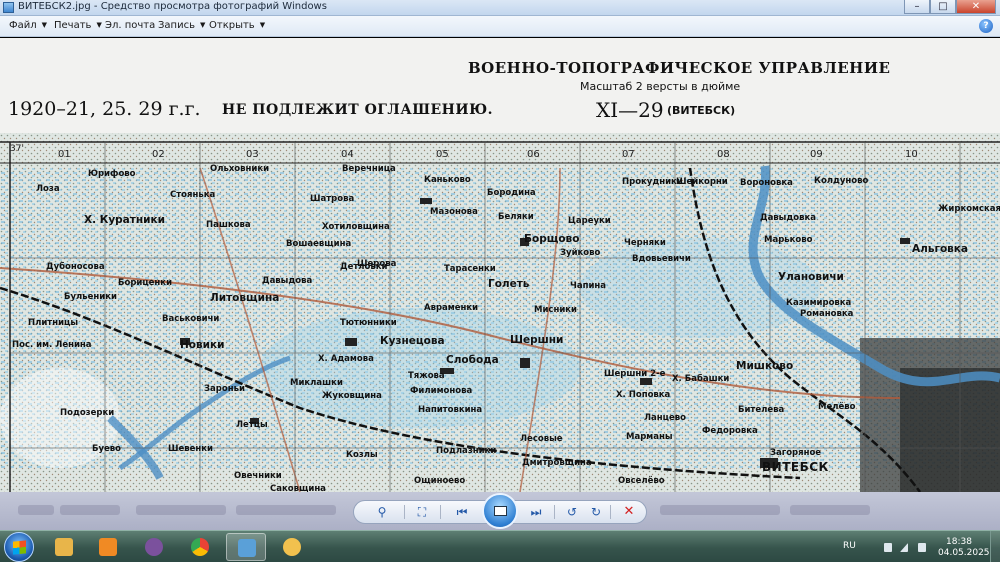  Describe the element at coordinates (228, 225) in the screenshot. I see `map-place-label: Пашкова` at that location.